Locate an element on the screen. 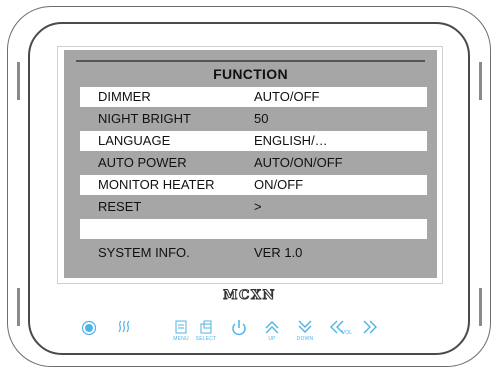  down-button-label: DOWN is located at coordinates (305, 339).